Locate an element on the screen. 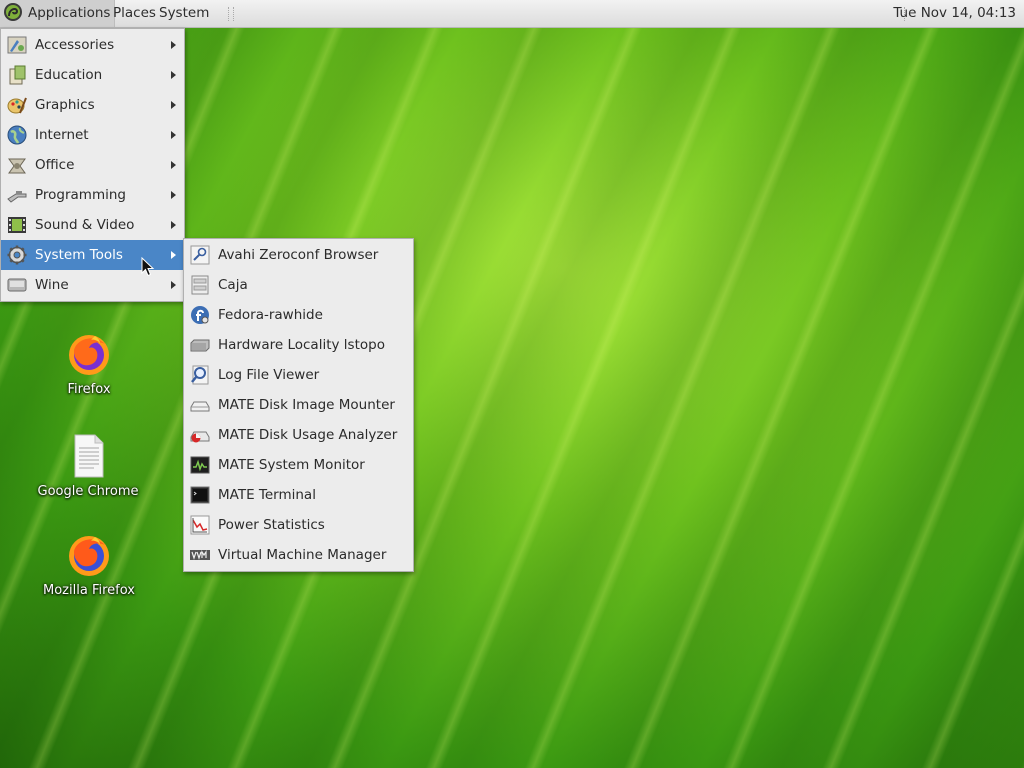 This screenshot has width=1024, height=768. desktop-icon-mozilla-firefox: Mozilla Firefox is located at coordinates (89, 564).